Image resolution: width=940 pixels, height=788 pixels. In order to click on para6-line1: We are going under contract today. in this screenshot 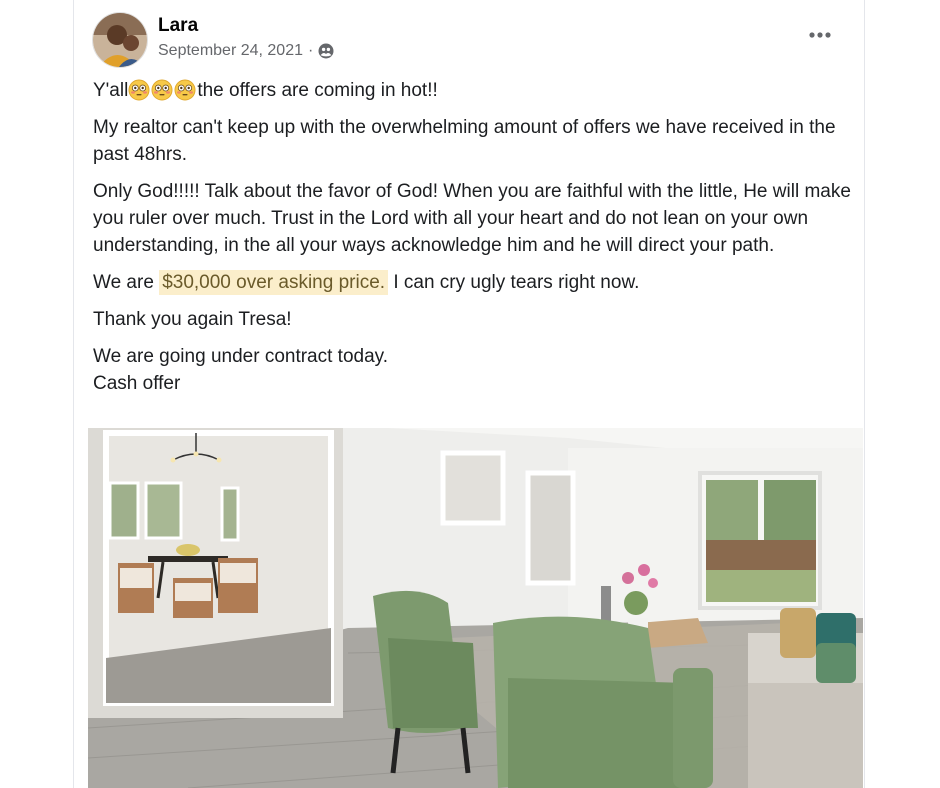, I will do `click(241, 356)`.